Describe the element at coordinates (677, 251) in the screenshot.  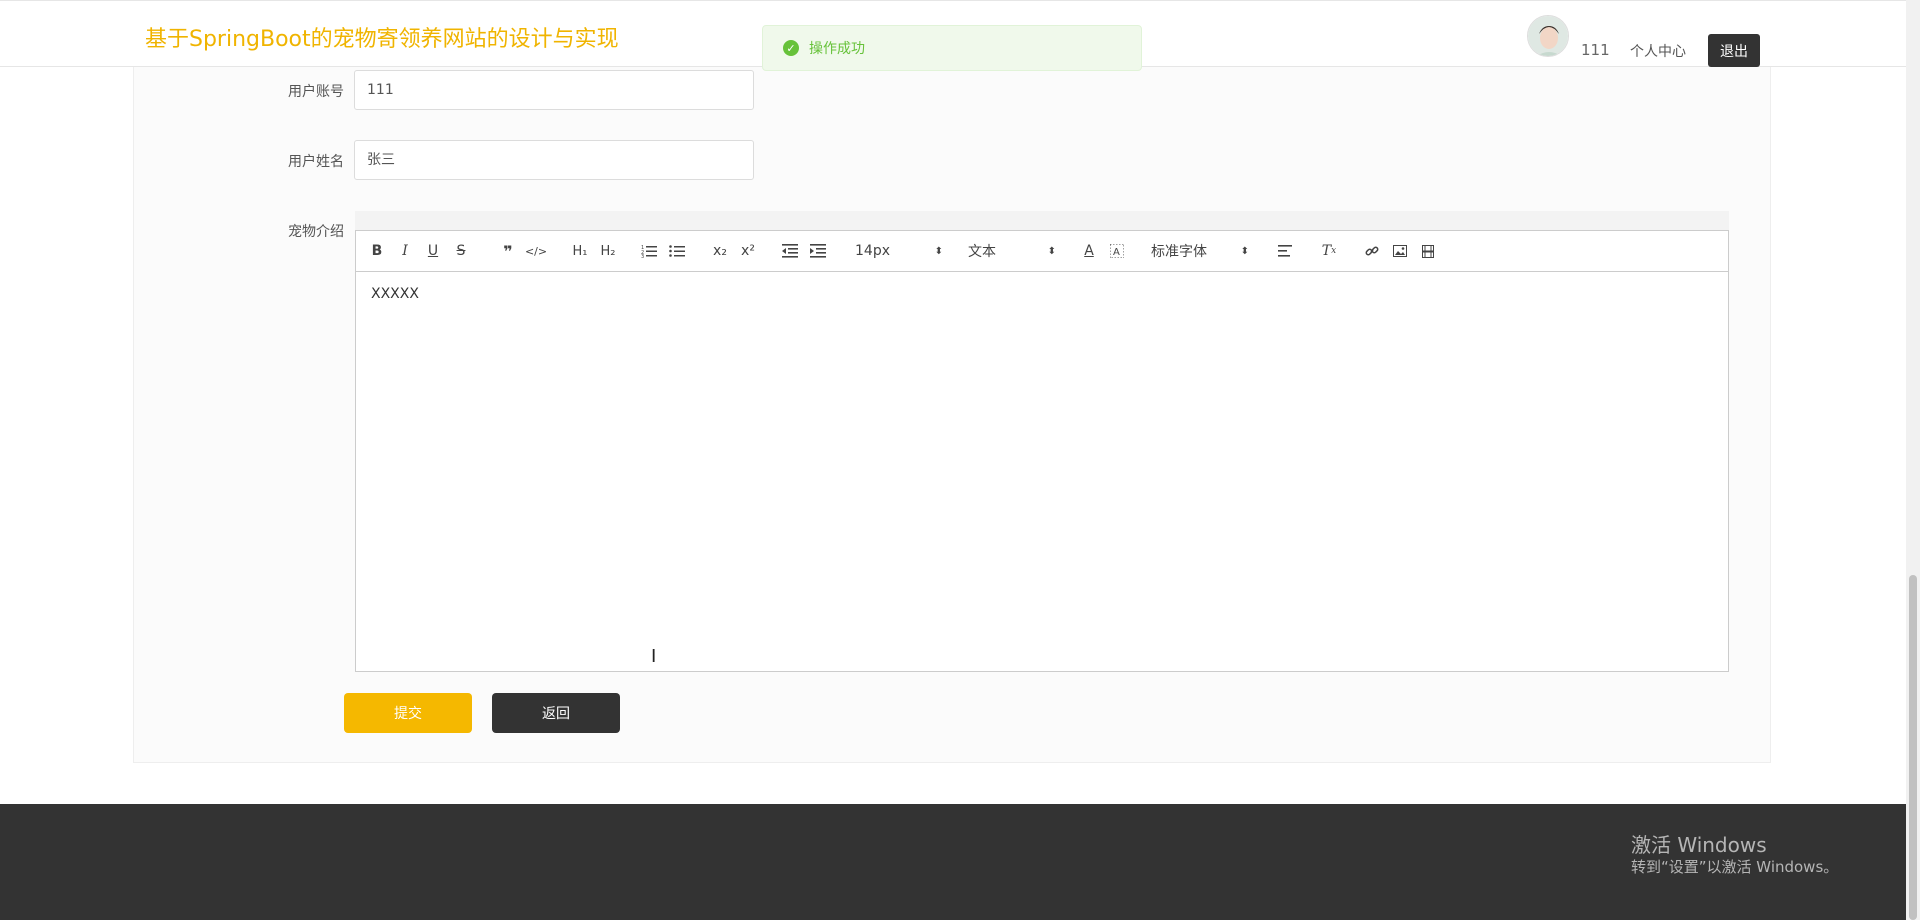
I see `bullet-list-icon` at that location.